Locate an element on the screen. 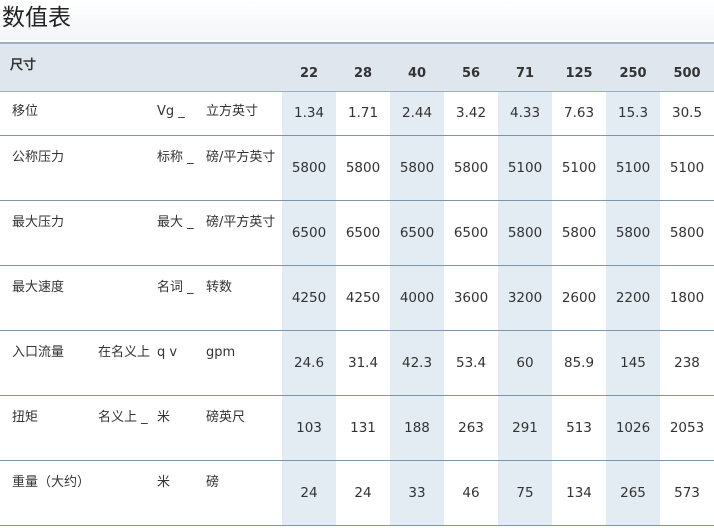 The image size is (714, 530). value-cell: 263 is located at coordinates (471, 427).